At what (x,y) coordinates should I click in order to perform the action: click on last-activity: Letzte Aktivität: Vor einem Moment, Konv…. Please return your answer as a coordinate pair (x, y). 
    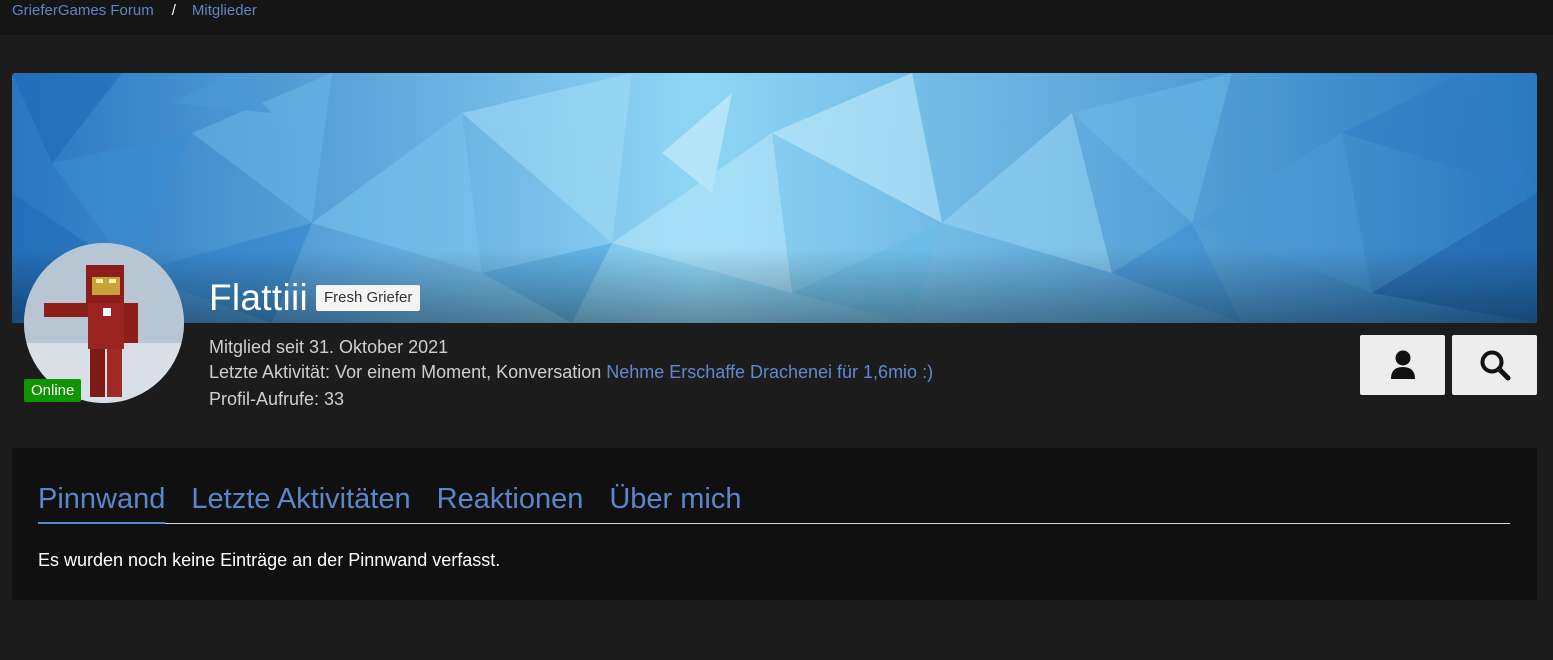
    Looking at the image, I should click on (571, 372).